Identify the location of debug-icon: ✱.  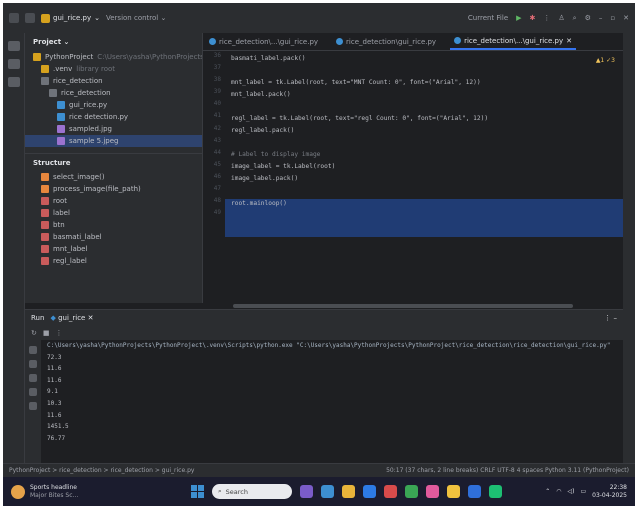
(533, 18).